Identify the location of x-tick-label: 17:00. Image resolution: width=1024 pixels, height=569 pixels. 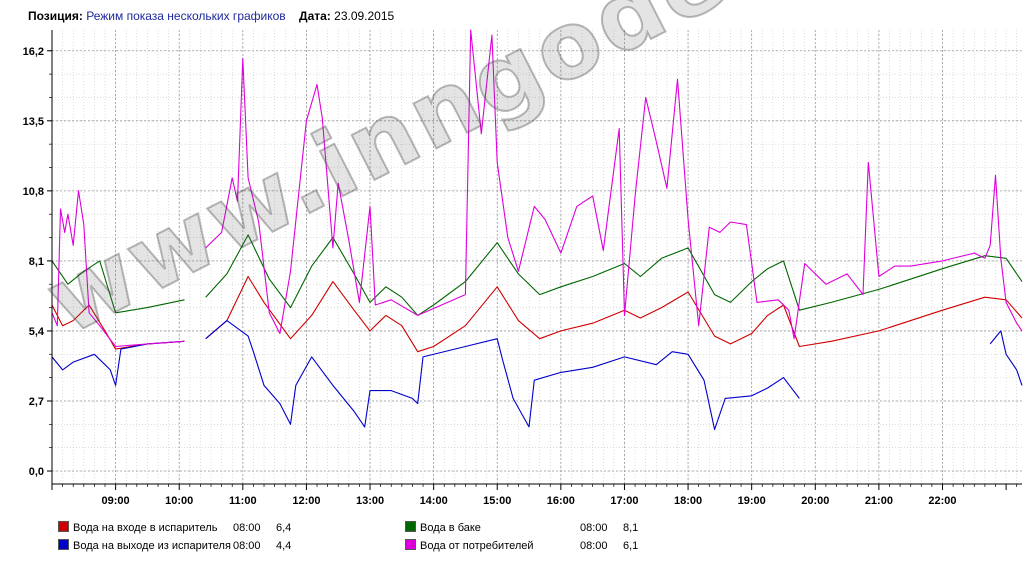
(624, 501).